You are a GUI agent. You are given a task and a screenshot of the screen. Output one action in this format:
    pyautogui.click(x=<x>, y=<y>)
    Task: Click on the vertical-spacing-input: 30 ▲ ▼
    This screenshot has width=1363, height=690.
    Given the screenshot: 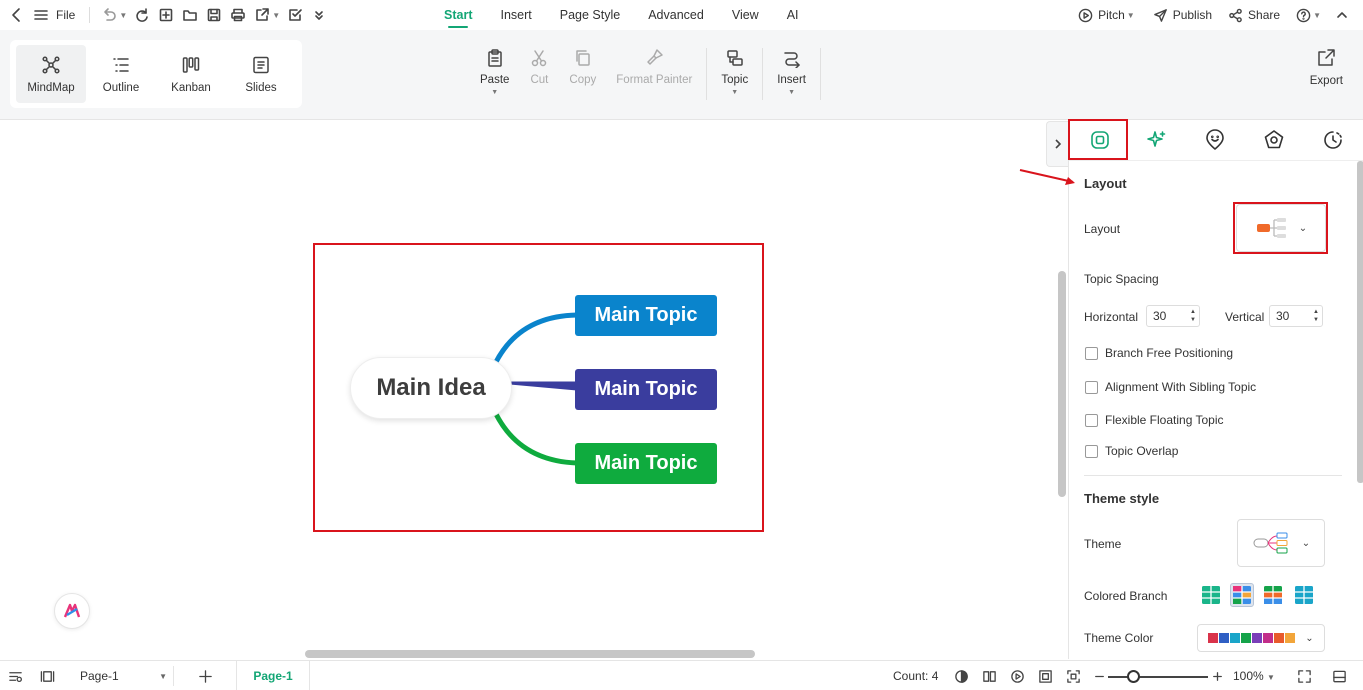 What is the action you would take?
    pyautogui.click(x=1296, y=316)
    